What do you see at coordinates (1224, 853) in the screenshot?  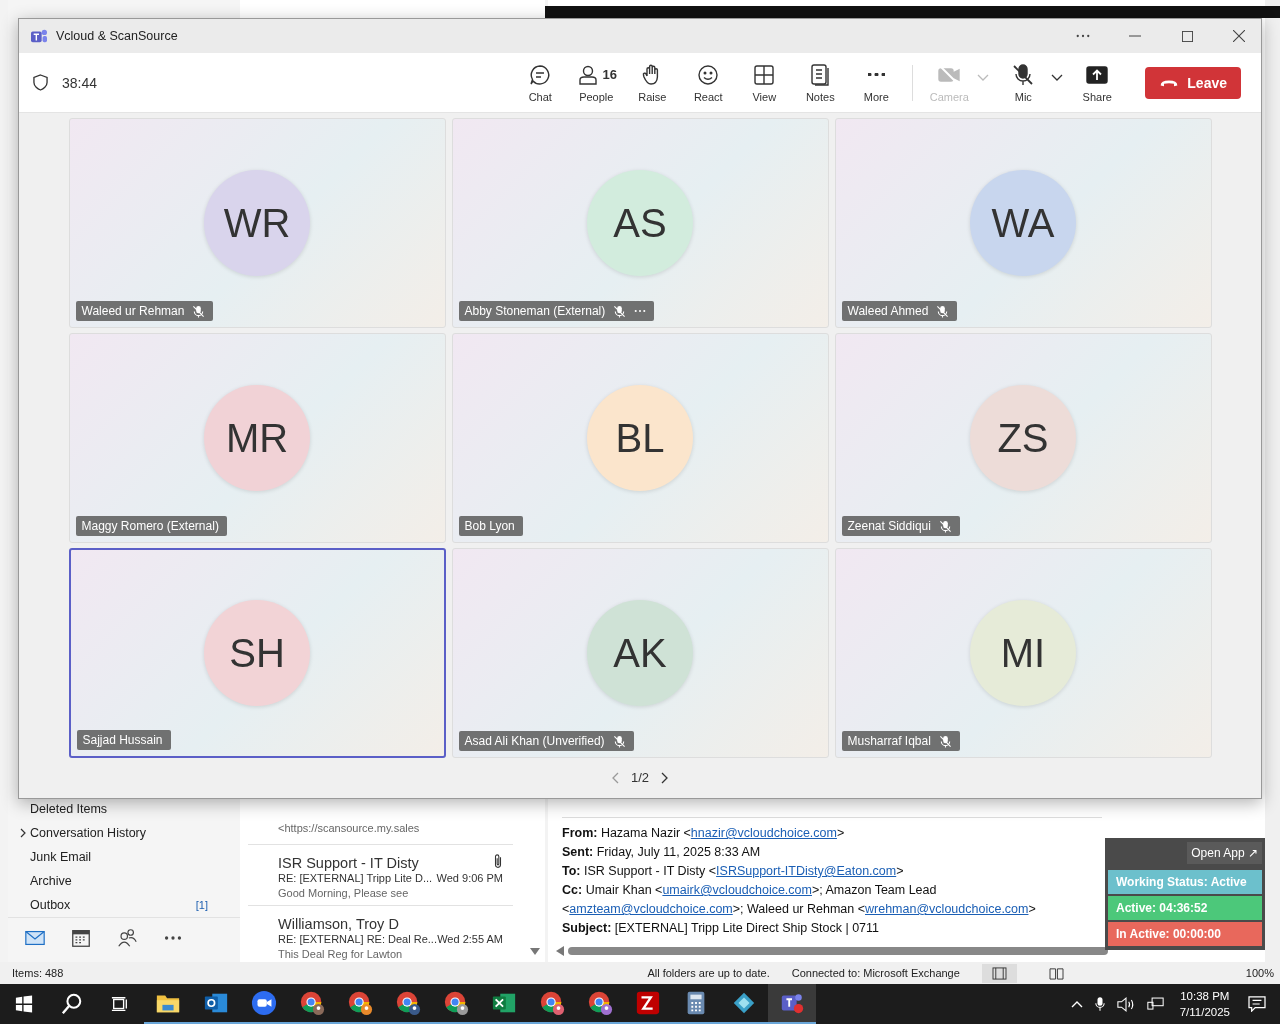 I see `open-app-button: Open App ↗` at bounding box center [1224, 853].